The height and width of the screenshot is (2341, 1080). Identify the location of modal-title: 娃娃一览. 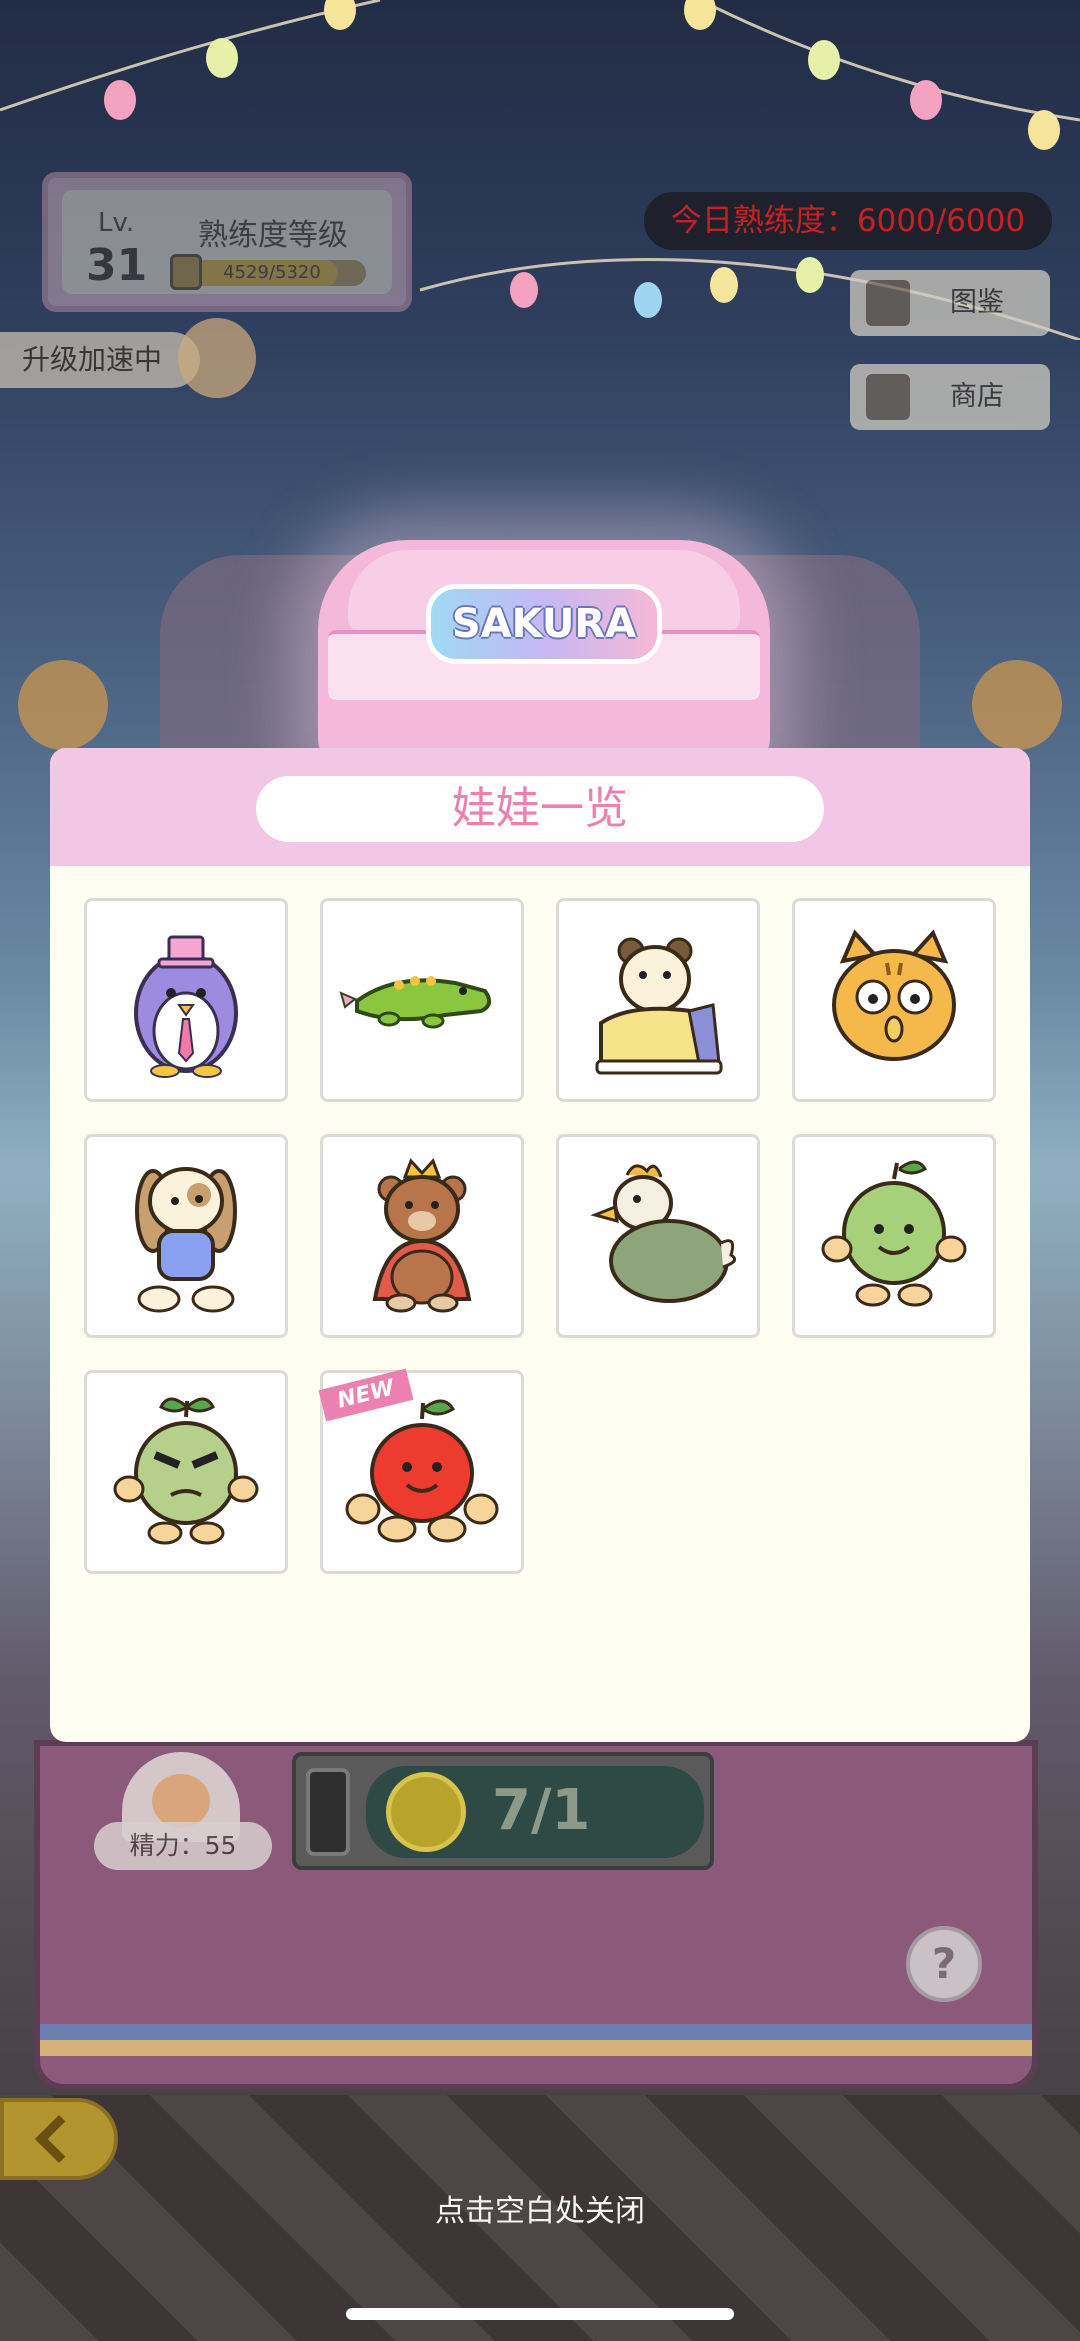
(540, 809).